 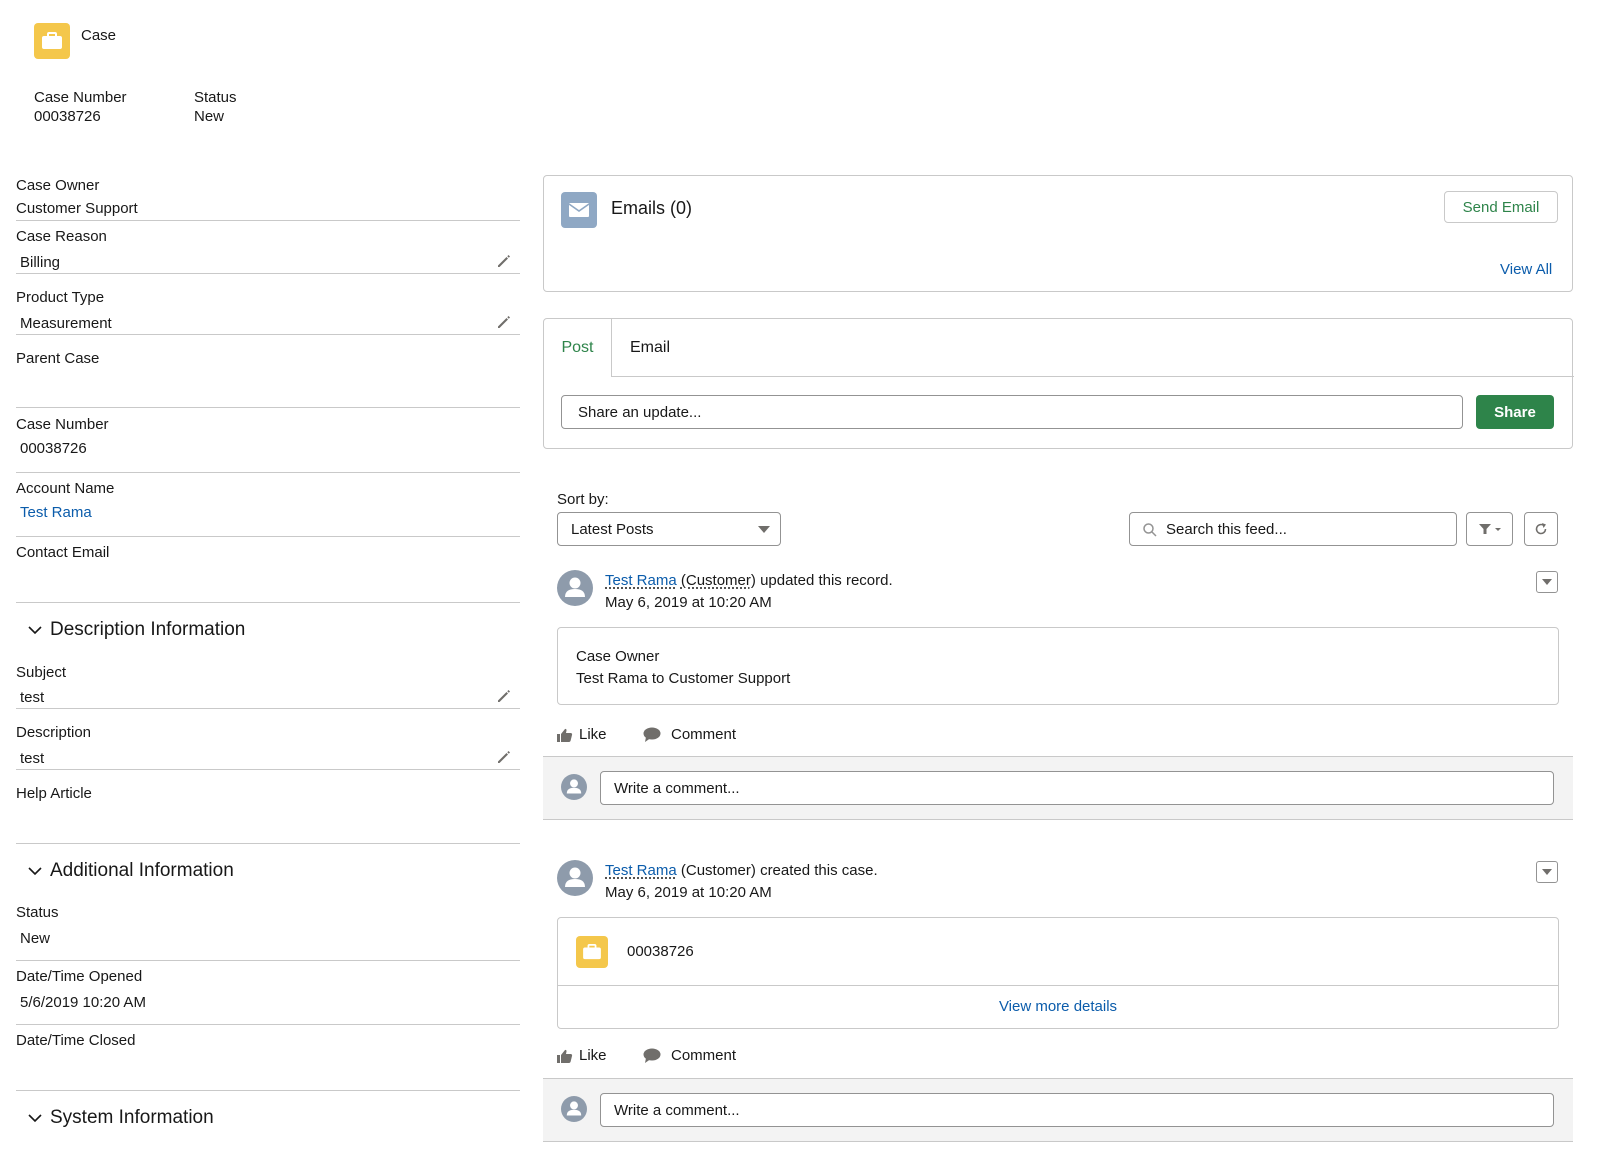 I want to click on feed-action-text: updated this record., so click(x=826, y=580).